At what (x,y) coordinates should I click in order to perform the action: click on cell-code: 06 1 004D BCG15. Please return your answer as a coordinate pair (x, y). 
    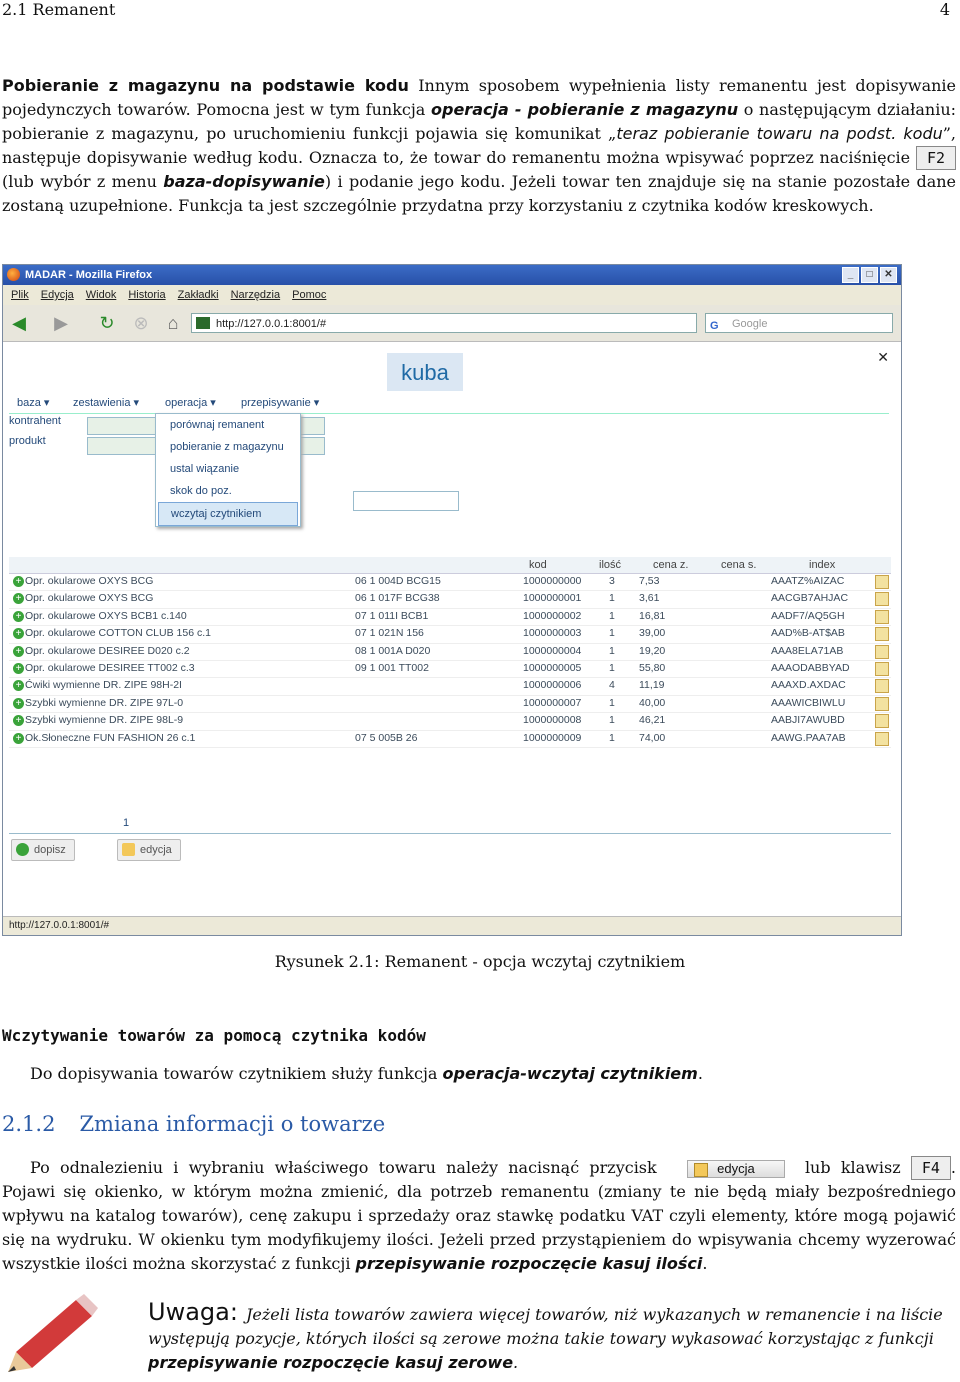
    Looking at the image, I should click on (398, 581).